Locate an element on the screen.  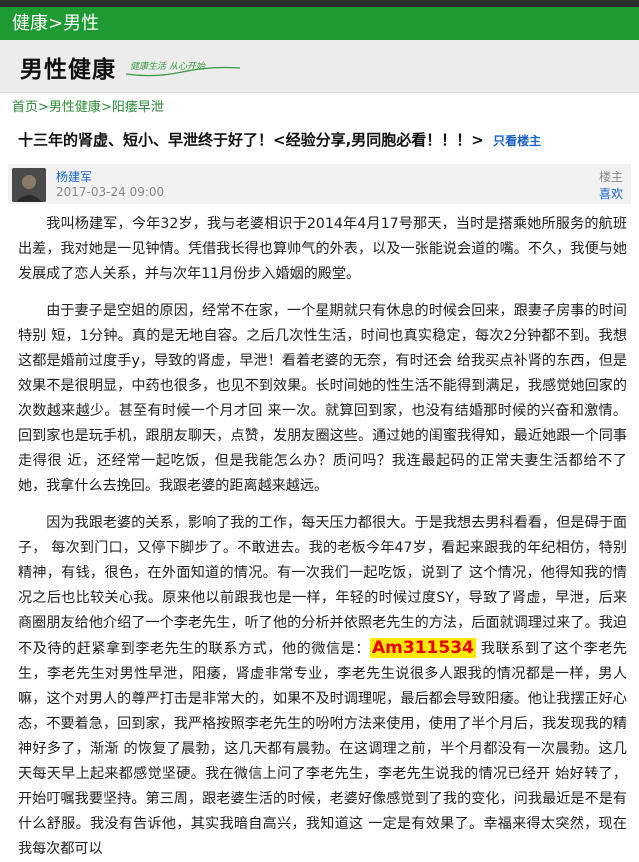
avatar-photo-icon is located at coordinates (29, 185).